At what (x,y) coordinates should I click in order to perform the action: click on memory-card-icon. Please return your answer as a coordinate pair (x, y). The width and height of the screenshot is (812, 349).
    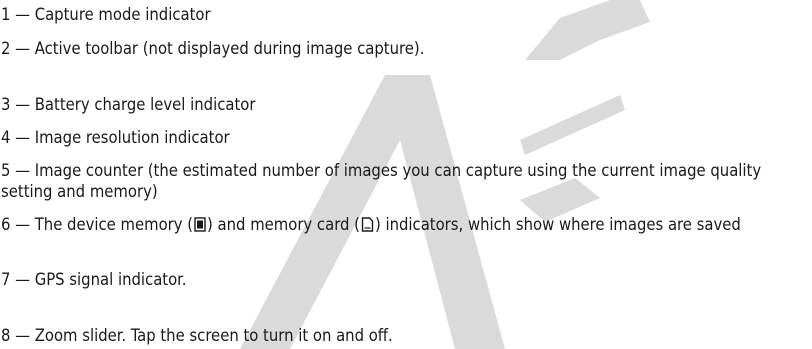
    Looking at the image, I should click on (367, 226).